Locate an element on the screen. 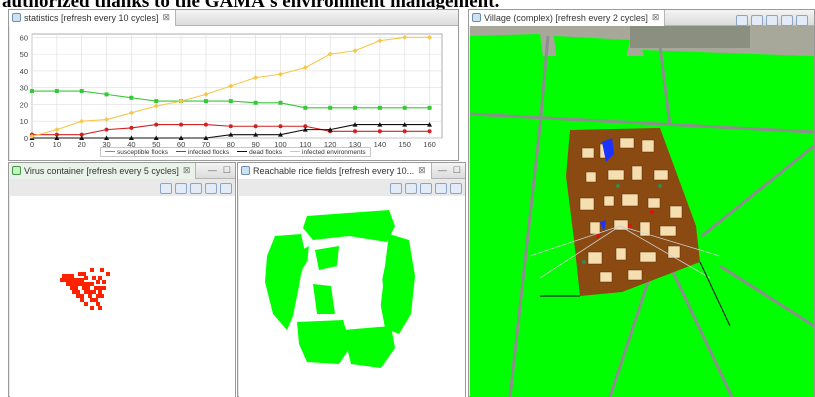 The width and height of the screenshot is (815, 397). rice-toolbar is located at coordinates (426, 188).